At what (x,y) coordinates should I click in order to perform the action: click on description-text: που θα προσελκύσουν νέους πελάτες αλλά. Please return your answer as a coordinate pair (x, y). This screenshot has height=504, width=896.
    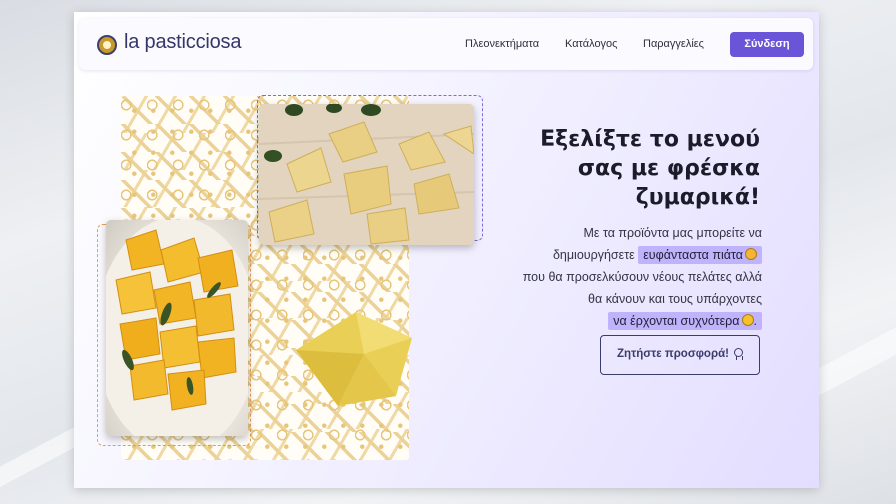
    Looking at the image, I should click on (642, 277).